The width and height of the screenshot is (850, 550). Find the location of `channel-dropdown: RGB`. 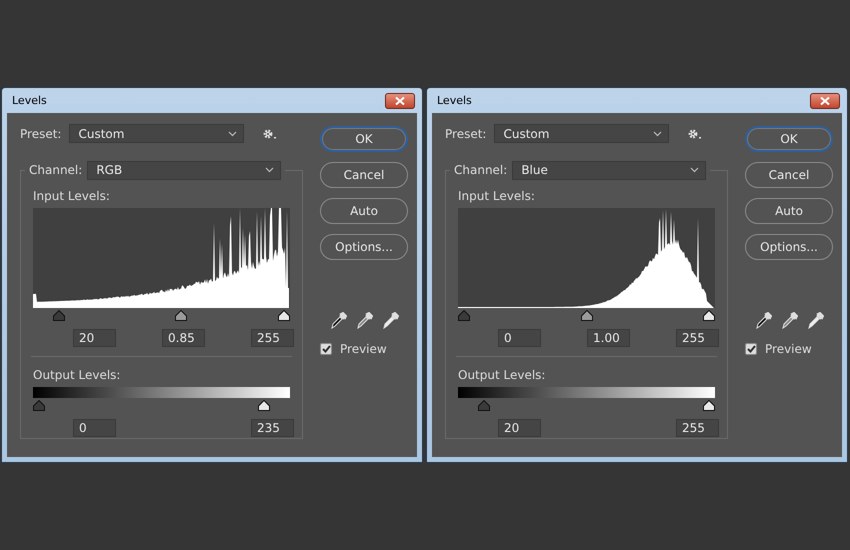

channel-dropdown: RGB is located at coordinates (184, 170).